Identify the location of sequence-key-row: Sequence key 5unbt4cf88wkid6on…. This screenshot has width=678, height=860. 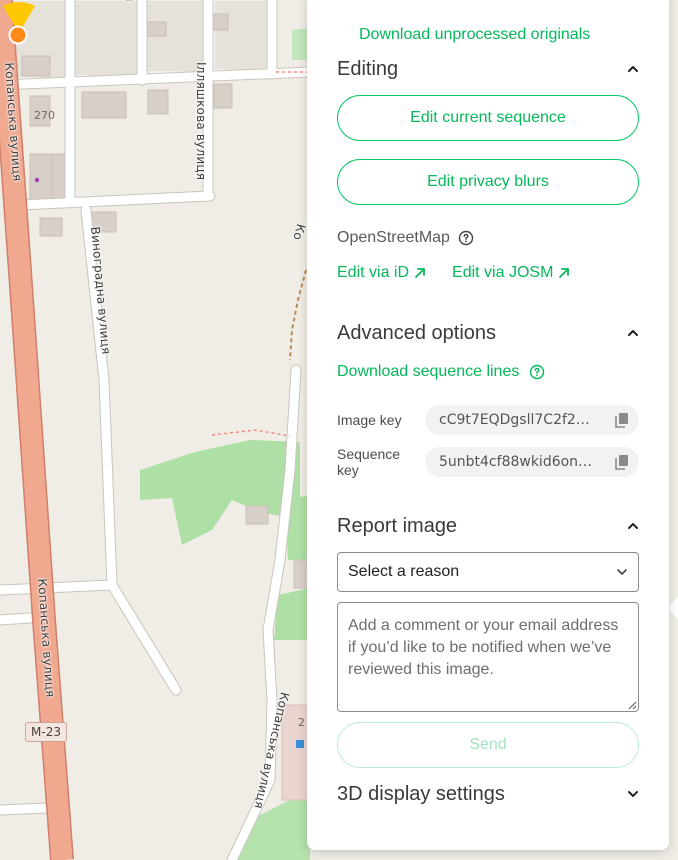
(488, 462).